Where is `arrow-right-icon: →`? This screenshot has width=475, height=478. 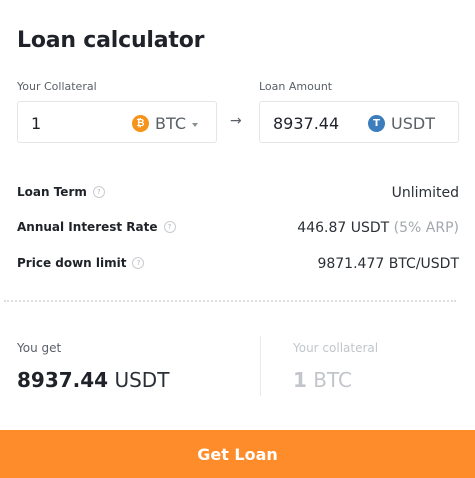 arrow-right-icon: → is located at coordinates (236, 121).